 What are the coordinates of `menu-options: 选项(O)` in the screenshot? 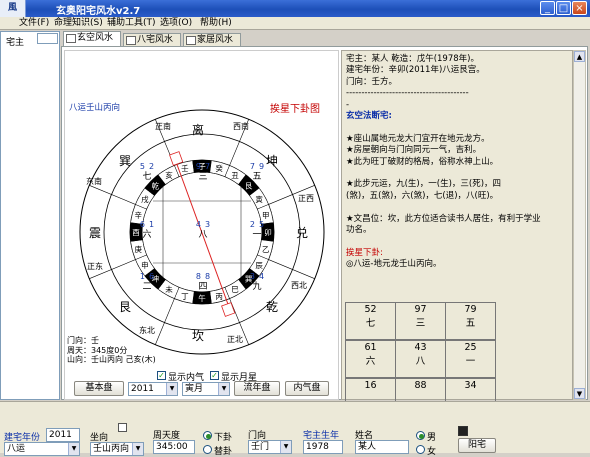 It's located at (176, 23).